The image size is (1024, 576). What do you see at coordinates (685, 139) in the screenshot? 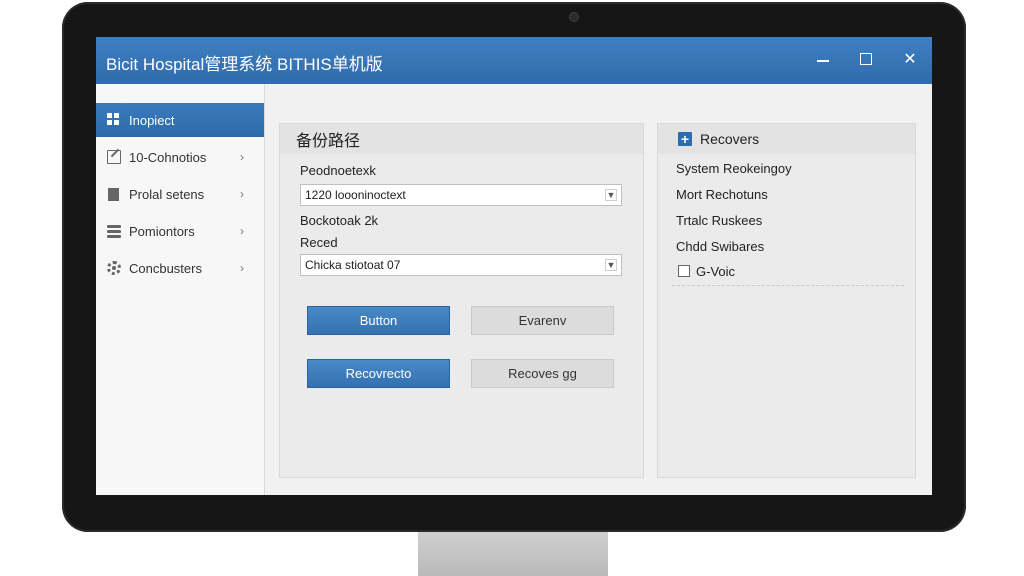
I see `plus-icon: +` at bounding box center [685, 139].